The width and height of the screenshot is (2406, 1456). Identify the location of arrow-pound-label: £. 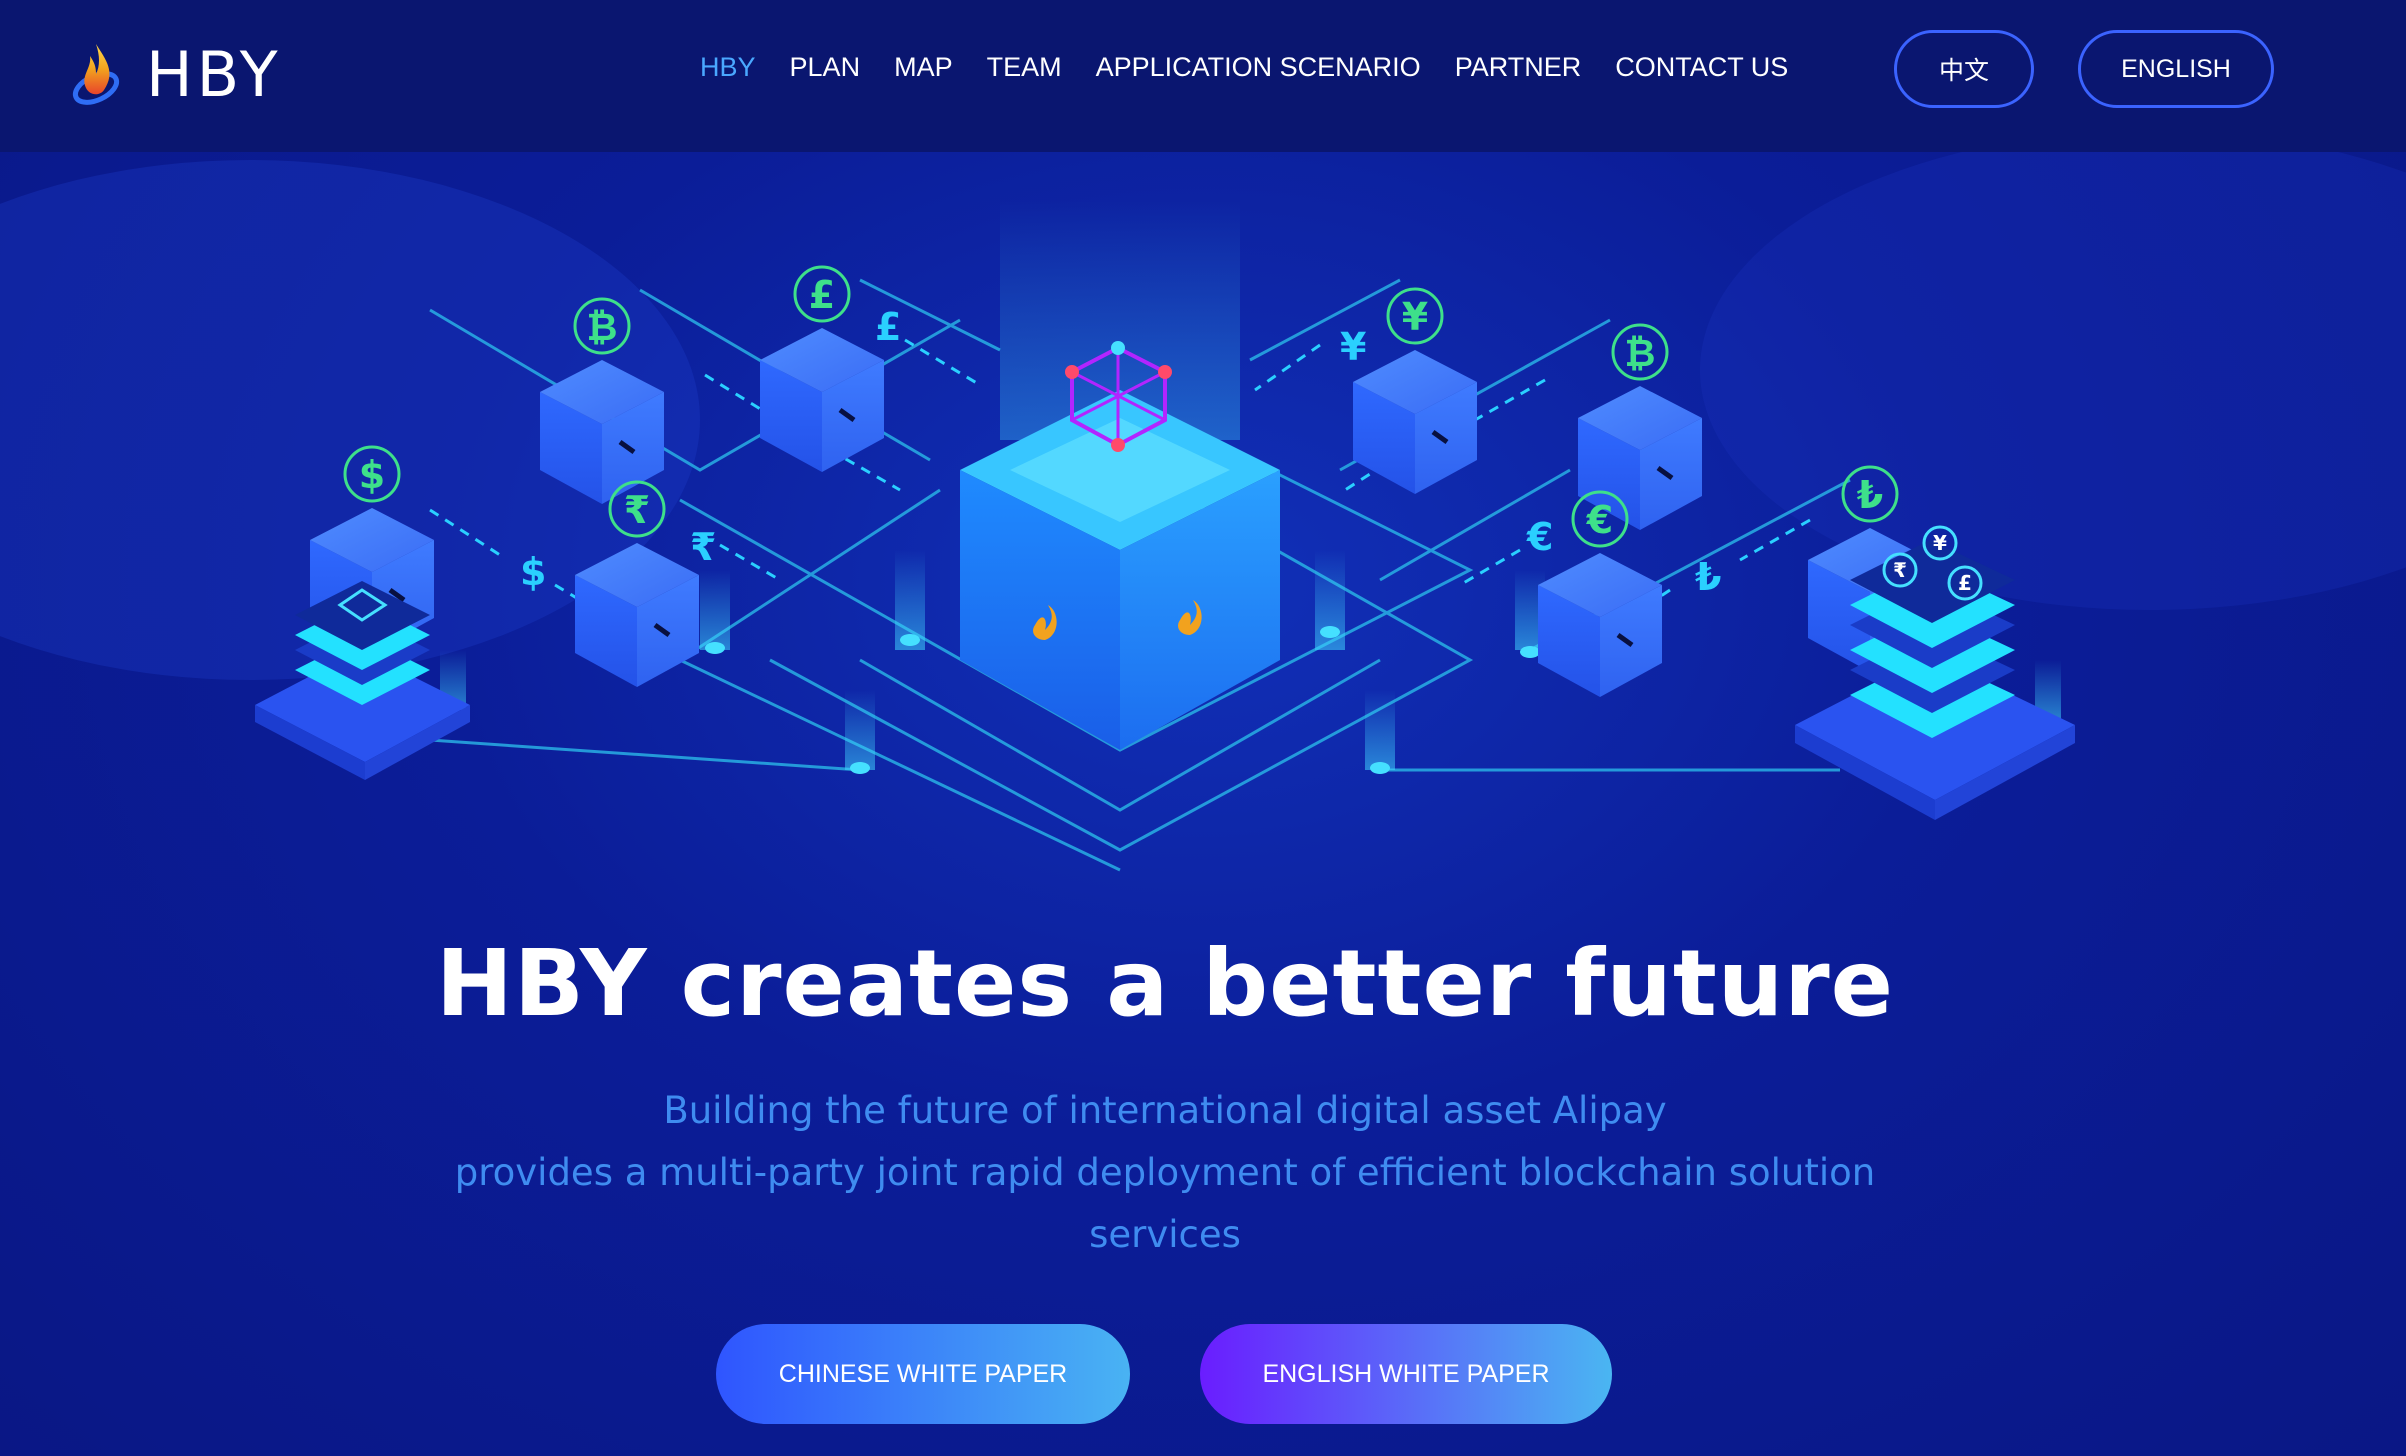
(888, 327).